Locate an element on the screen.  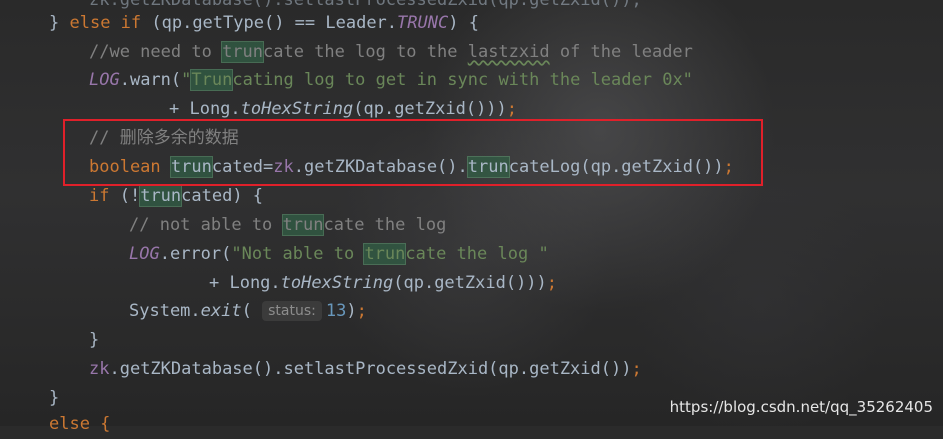
chinese-comment: // 删除多余的数据 is located at coordinates (164, 138).